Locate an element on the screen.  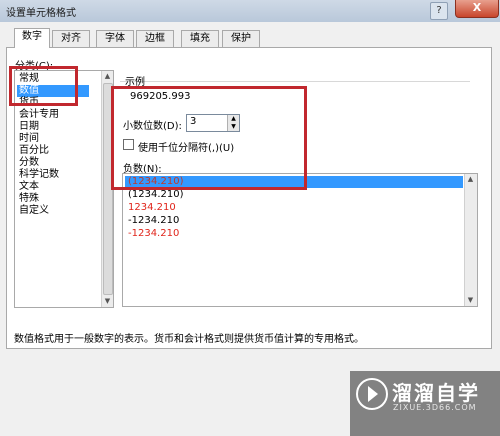
category-item-custom: 自定义 is located at coordinates (53, 211).